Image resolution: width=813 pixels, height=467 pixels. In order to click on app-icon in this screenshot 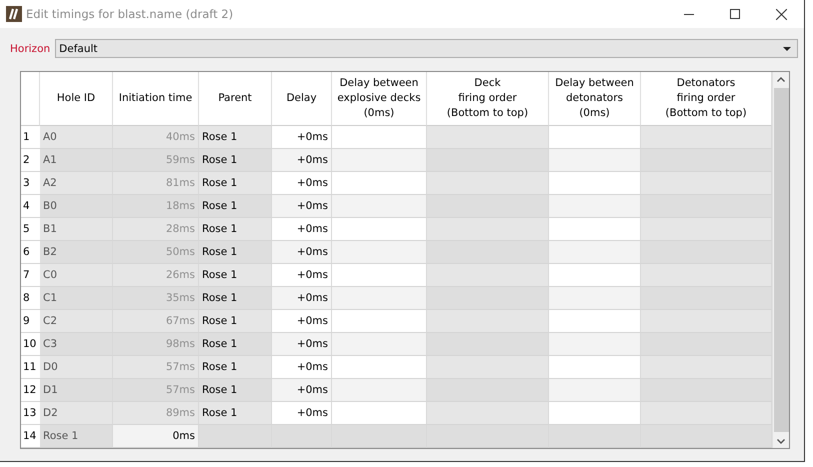, I will do `click(14, 14)`.